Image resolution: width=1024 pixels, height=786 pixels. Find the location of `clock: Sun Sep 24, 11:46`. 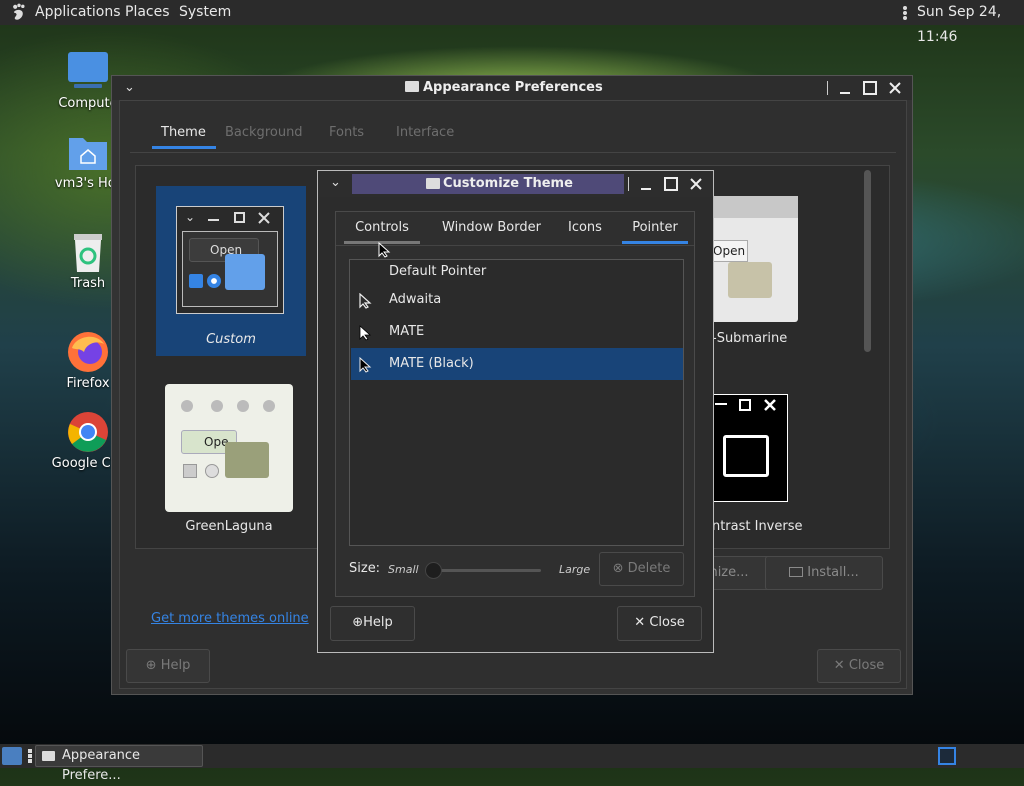

clock: Sun Sep 24, 11:46 is located at coordinates (970, 22).